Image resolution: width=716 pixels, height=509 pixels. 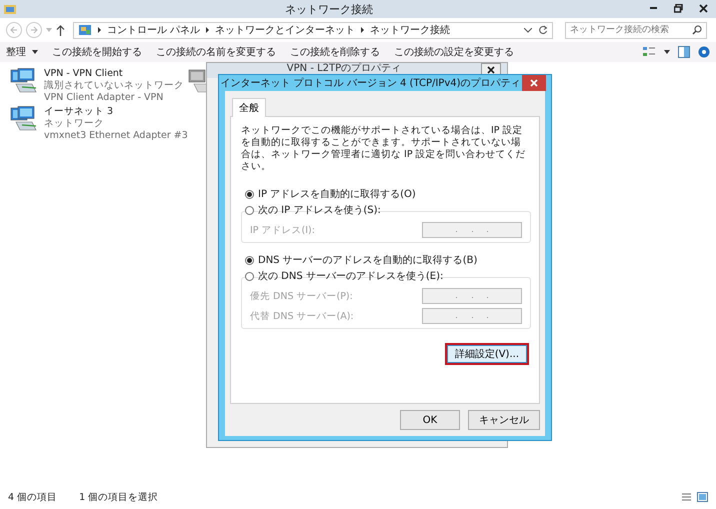 What do you see at coordinates (74, 124) in the screenshot?
I see `connection-status: ネットワーク` at bounding box center [74, 124].